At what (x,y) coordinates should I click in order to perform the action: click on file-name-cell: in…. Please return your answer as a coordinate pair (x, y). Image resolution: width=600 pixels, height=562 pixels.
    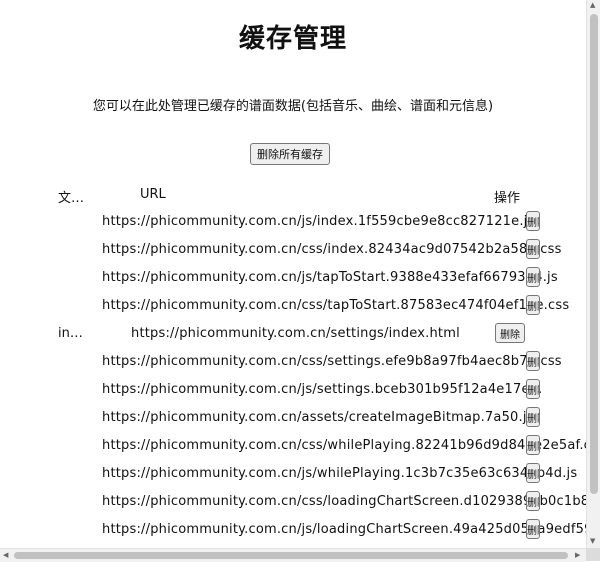
    Looking at the image, I should click on (70, 333).